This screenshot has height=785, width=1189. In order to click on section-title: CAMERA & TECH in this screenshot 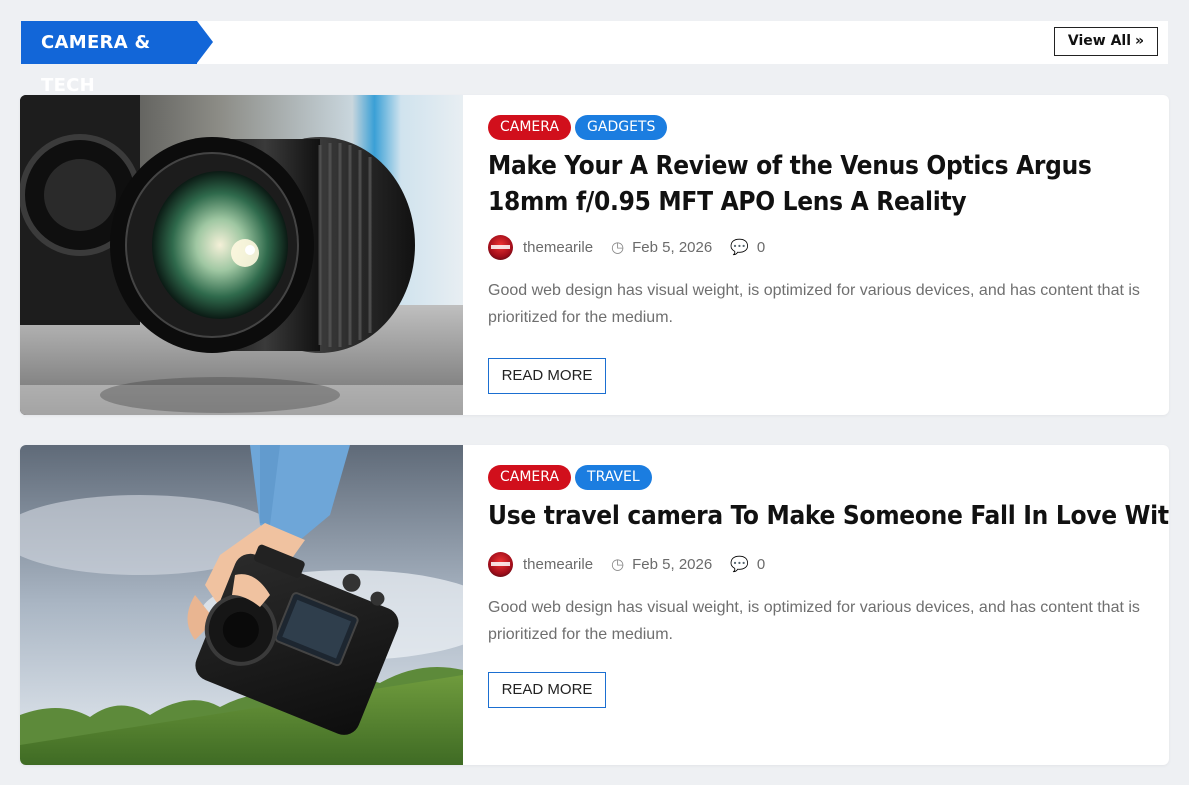, I will do `click(109, 58)`.